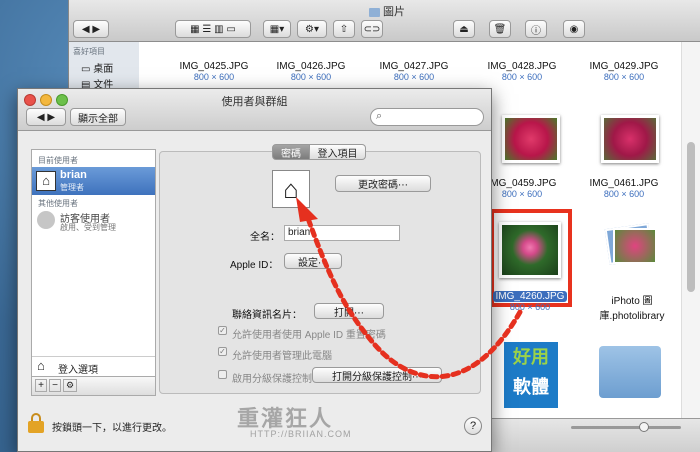 The height and width of the screenshot is (452, 700). What do you see at coordinates (409, 288) in the screenshot?
I see `annotation-arrow` at bounding box center [409, 288].